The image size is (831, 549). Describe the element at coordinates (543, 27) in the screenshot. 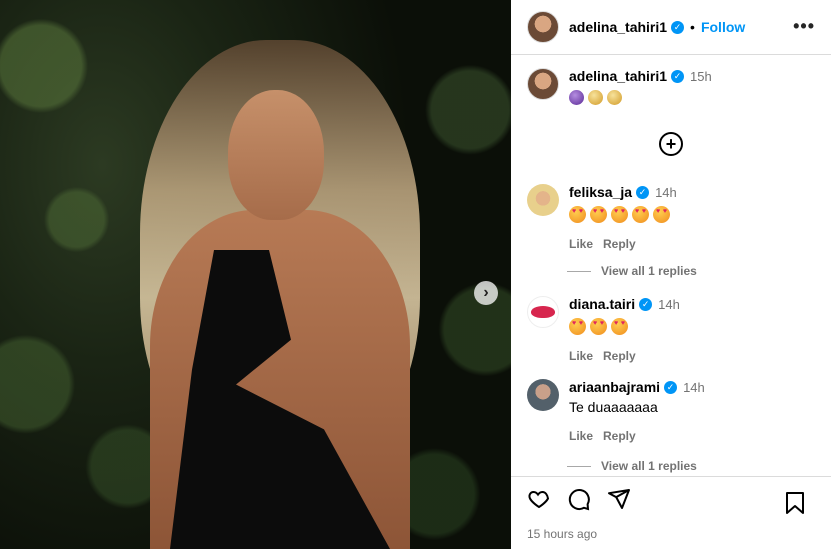

I see `author-avatar` at that location.